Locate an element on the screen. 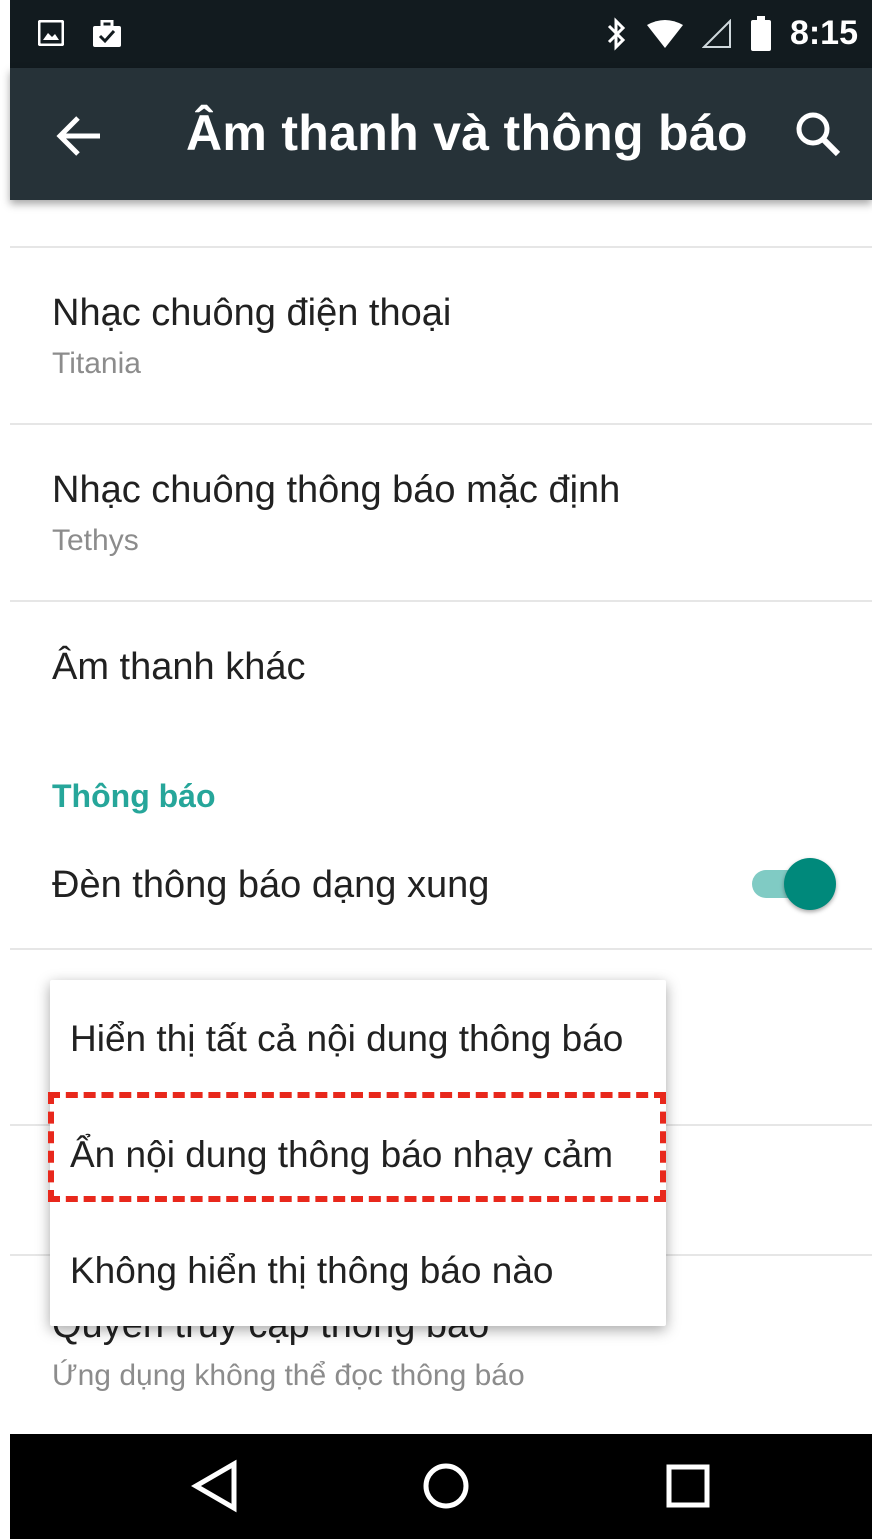 The image size is (872, 1539). image-icon is located at coordinates (51, 33).